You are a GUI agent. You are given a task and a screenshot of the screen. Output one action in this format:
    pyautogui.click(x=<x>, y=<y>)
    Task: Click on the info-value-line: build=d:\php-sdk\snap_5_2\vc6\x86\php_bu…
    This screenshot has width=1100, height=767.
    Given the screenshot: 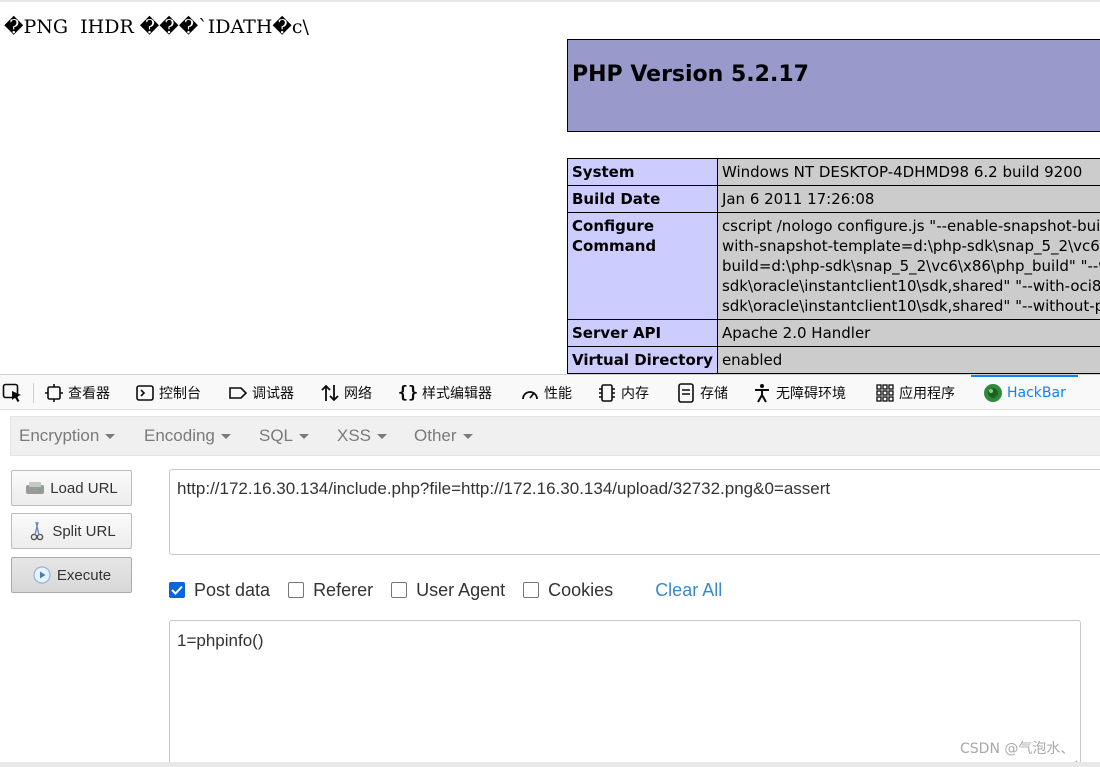 What is the action you would take?
    pyautogui.click(x=910, y=266)
    